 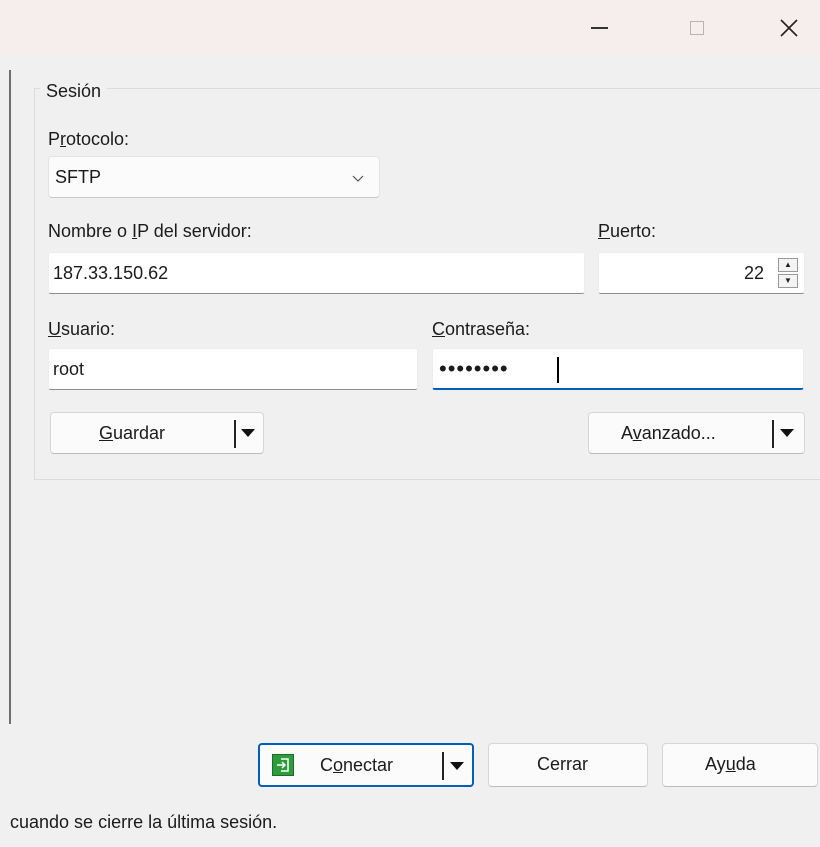 What do you see at coordinates (132, 433) in the screenshot?
I see `save-button-label: Guardar` at bounding box center [132, 433].